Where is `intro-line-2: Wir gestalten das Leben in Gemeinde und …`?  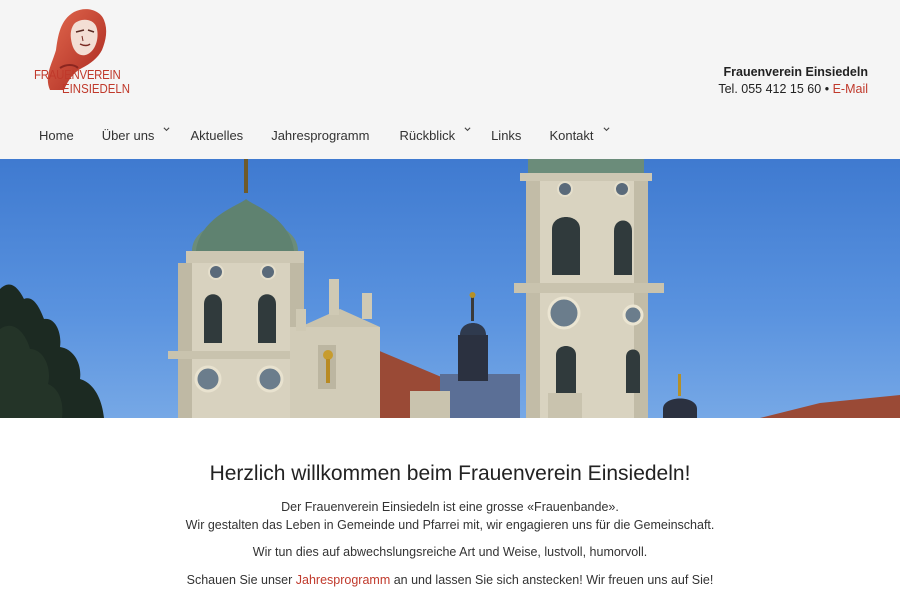
intro-line-2: Wir gestalten das Leben in Gemeinde und … is located at coordinates (450, 525).